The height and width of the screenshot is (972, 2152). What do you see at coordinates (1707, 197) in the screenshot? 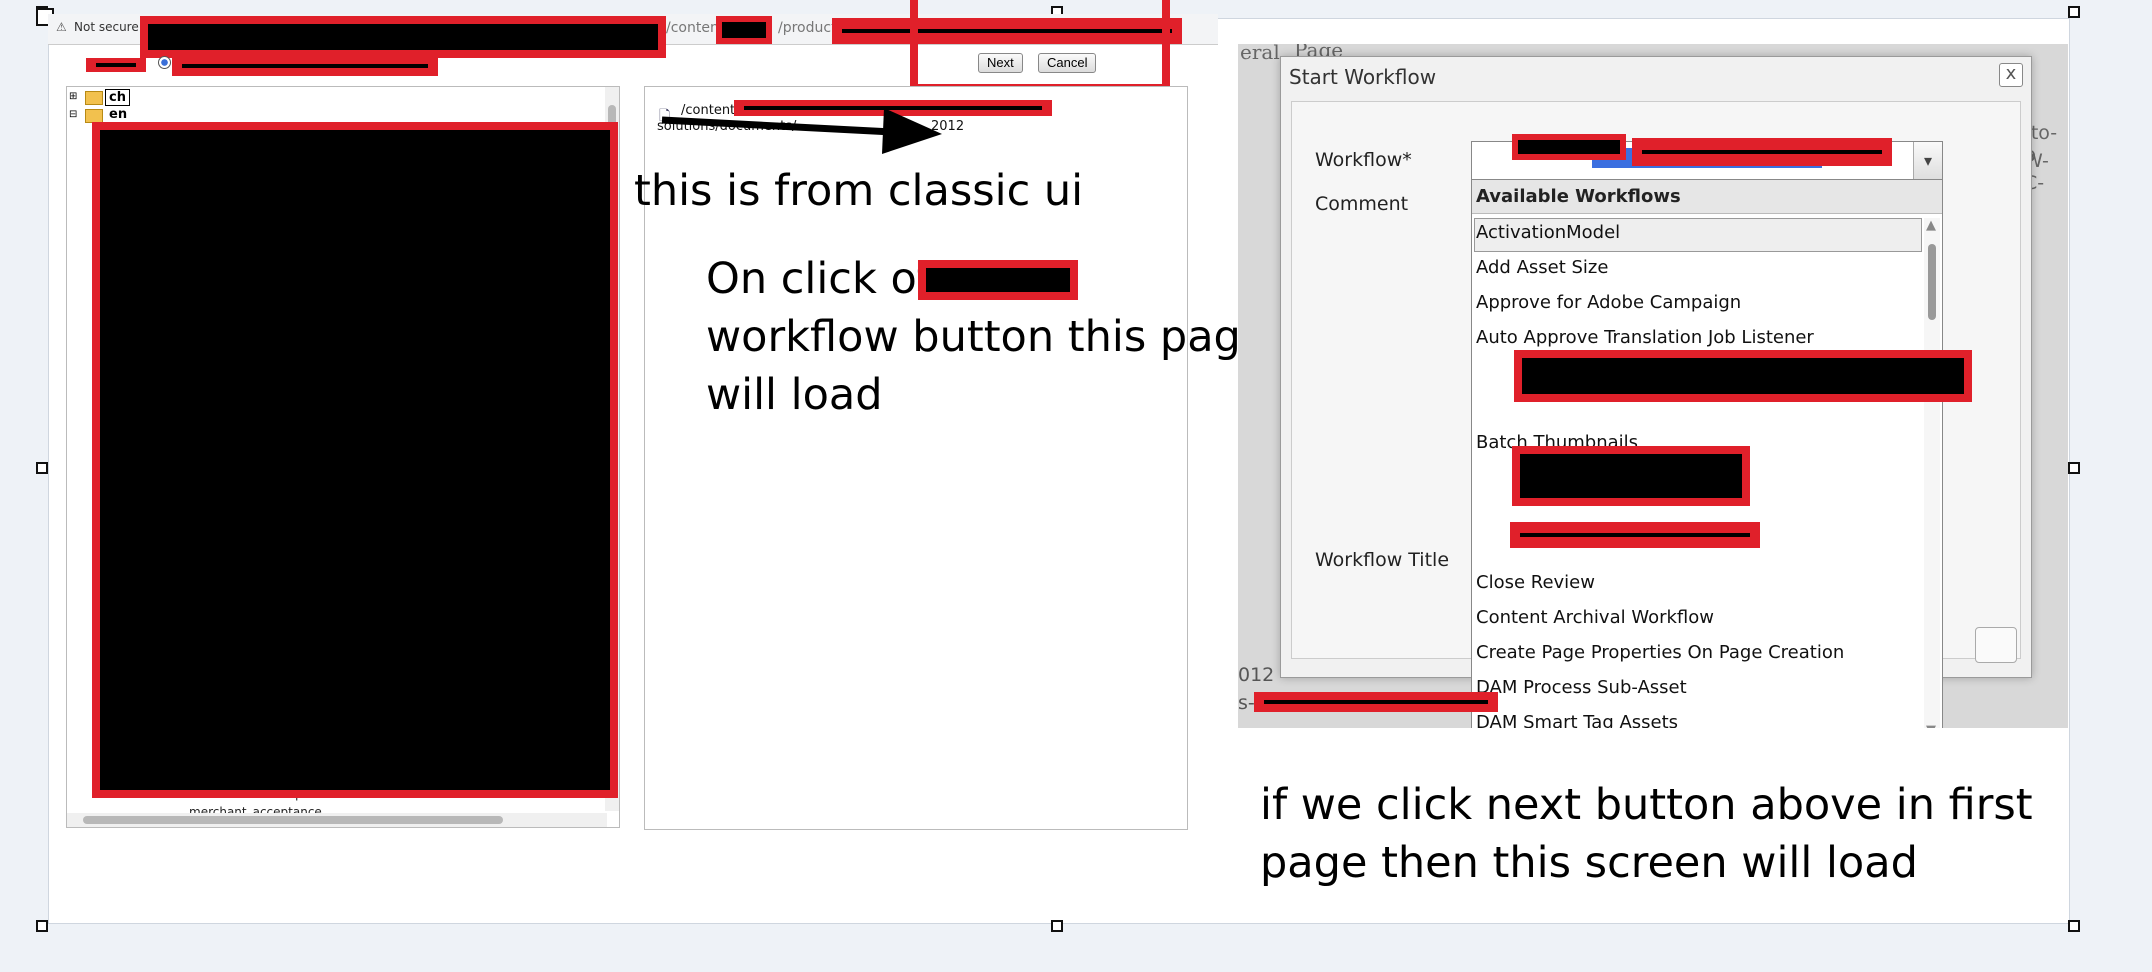
I see `list-header: Available Workflows` at bounding box center [1707, 197].